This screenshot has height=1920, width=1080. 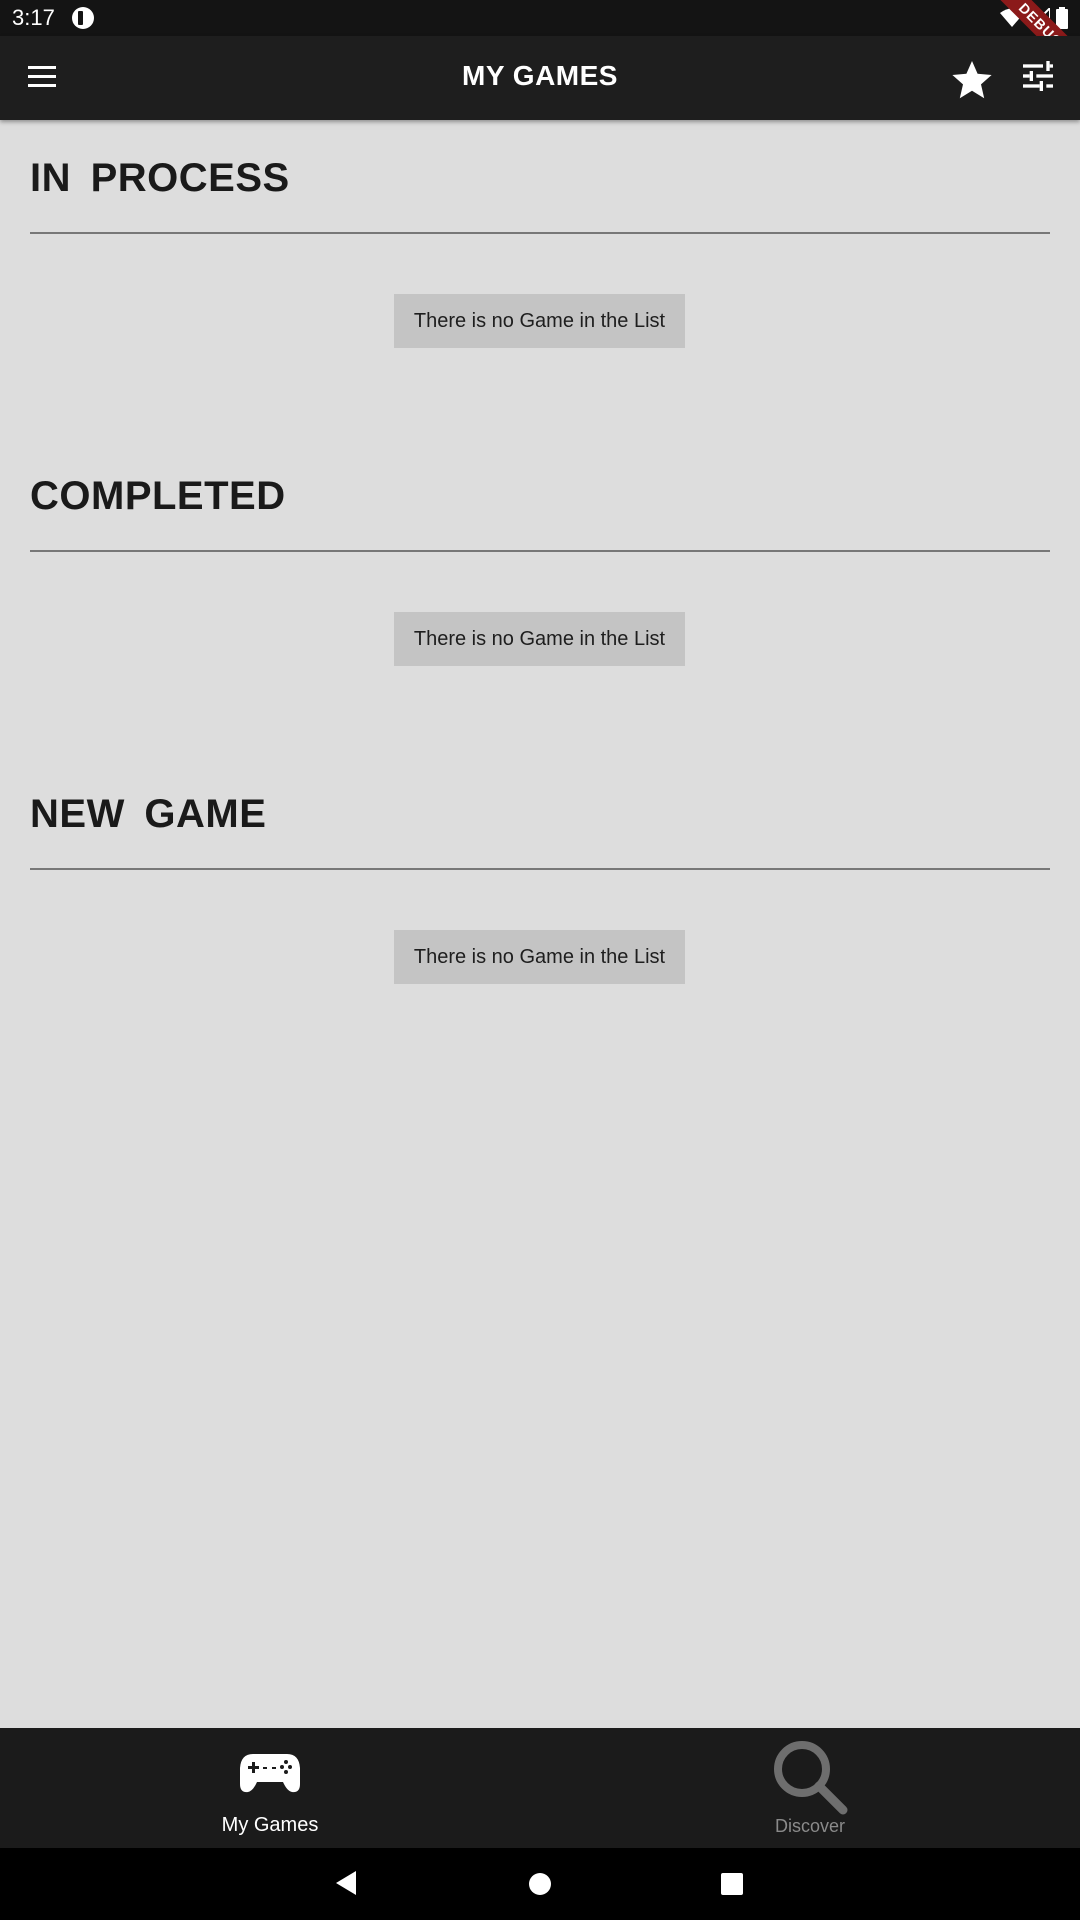 What do you see at coordinates (346, 1883) in the screenshot?
I see `back-icon` at bounding box center [346, 1883].